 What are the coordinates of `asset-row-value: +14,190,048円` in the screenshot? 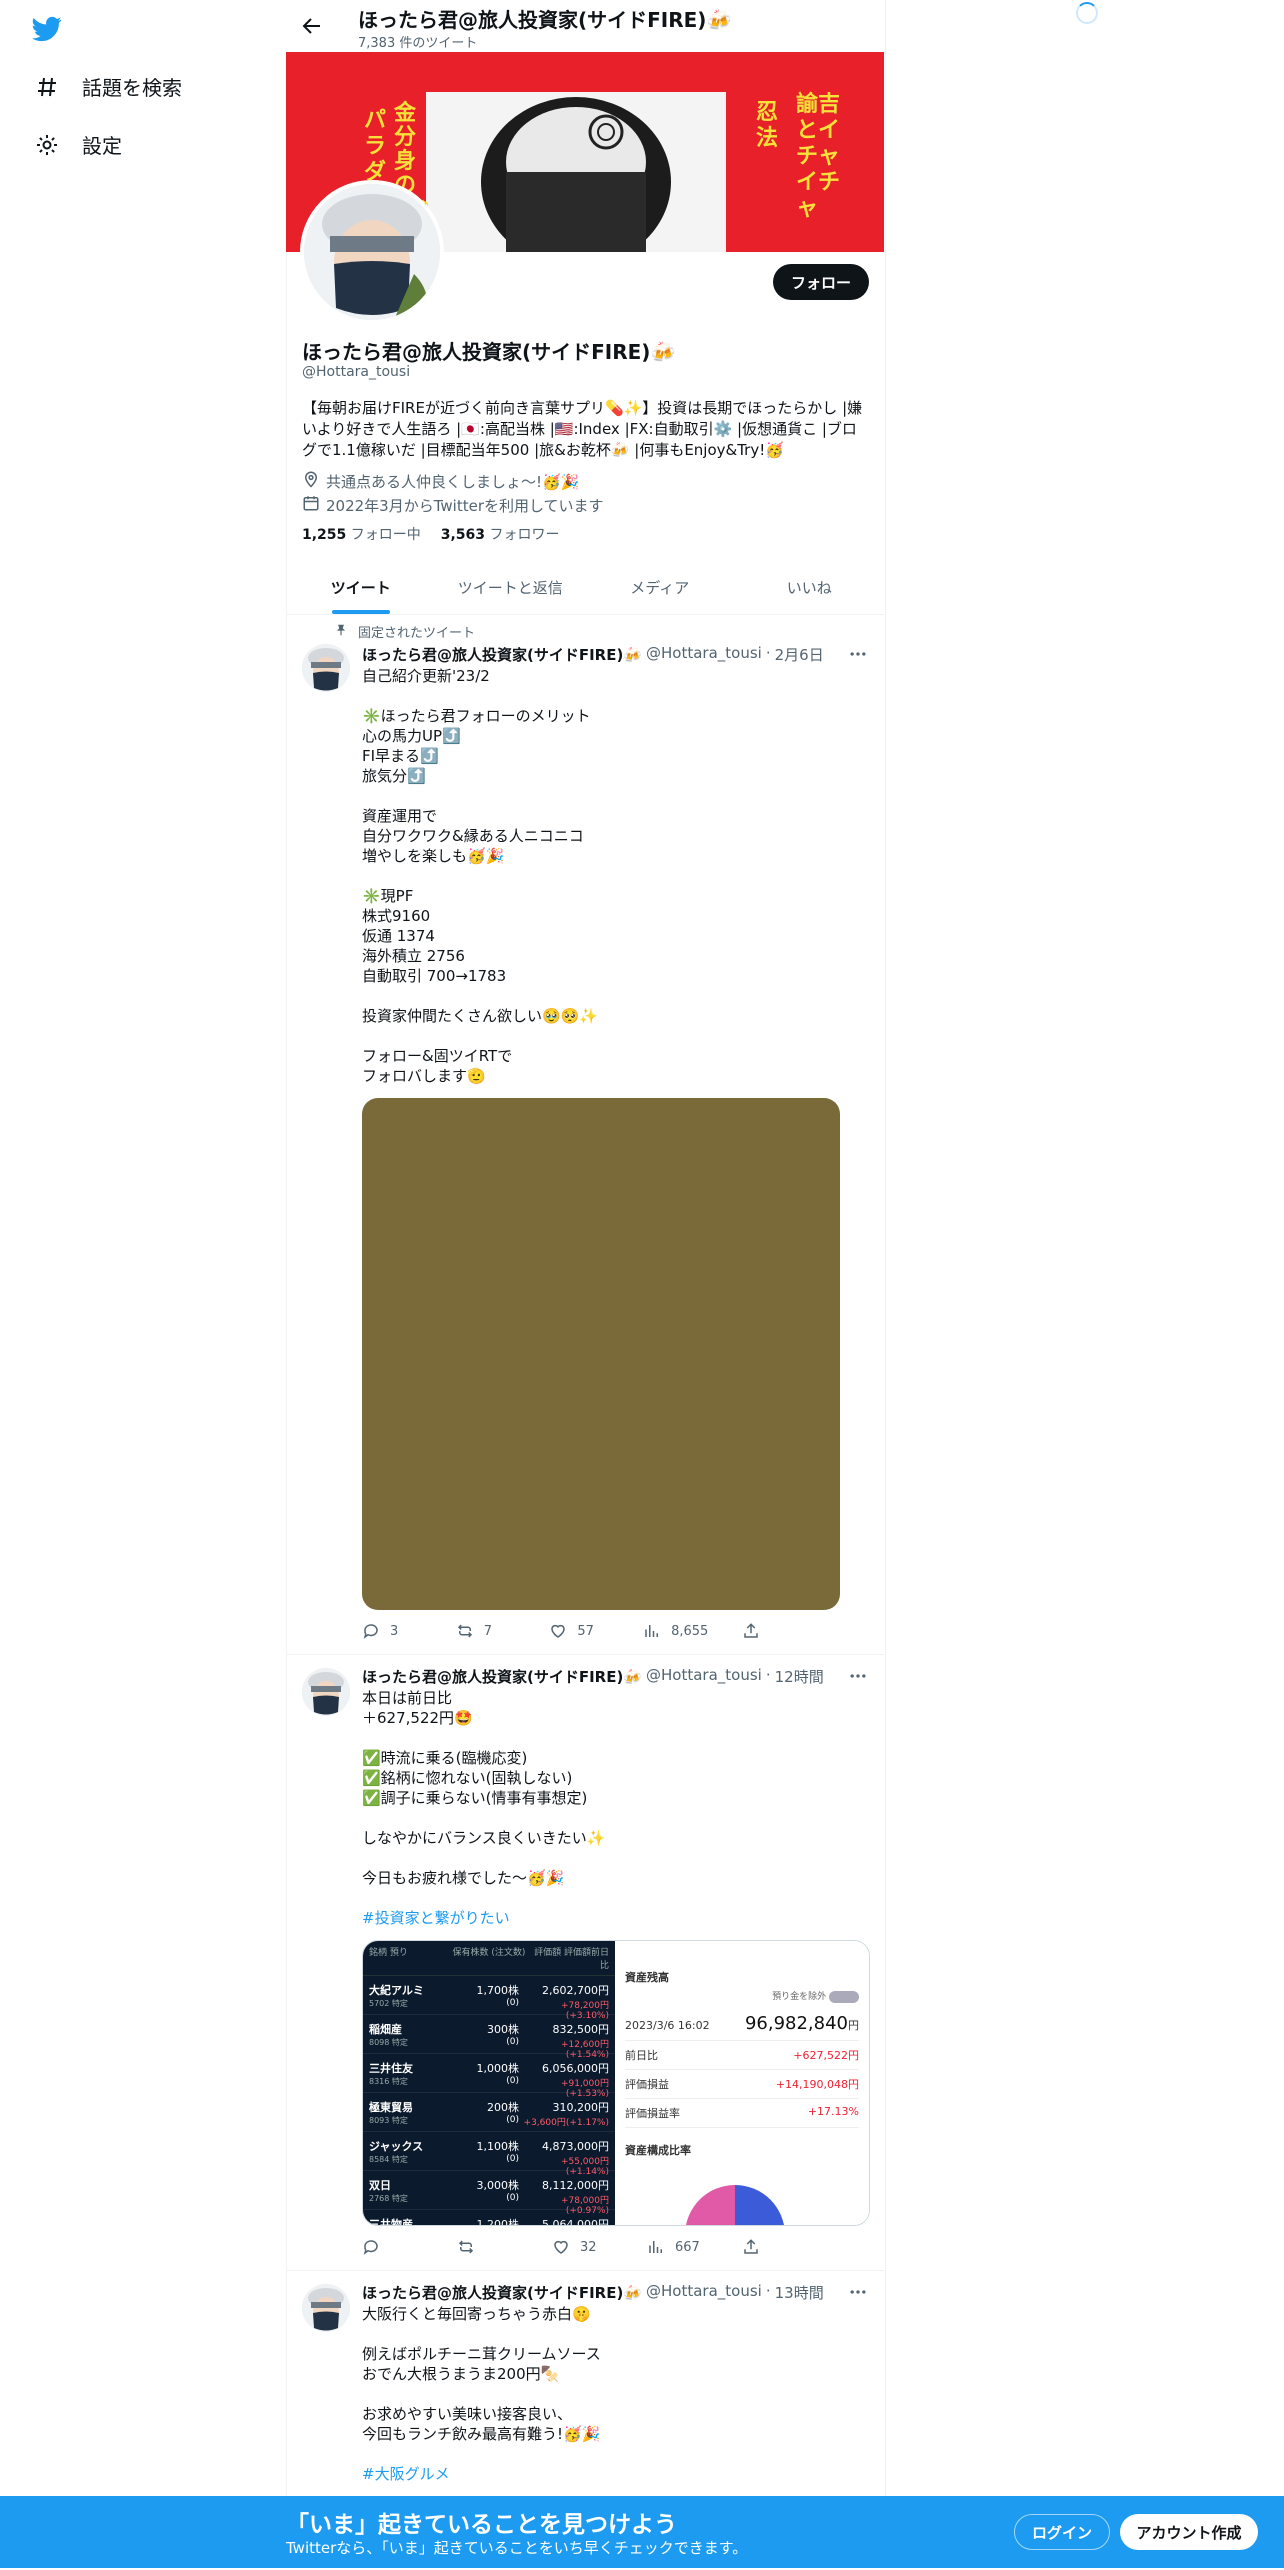 It's located at (817, 2084).